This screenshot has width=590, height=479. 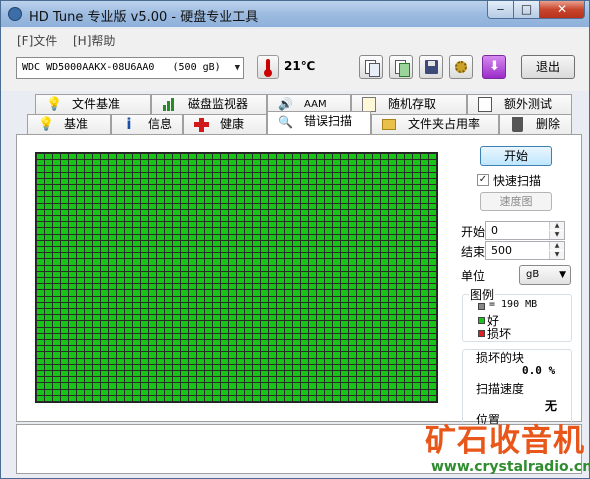 What do you see at coordinates (526, 10) in the screenshot?
I see `maximize-button: □` at bounding box center [526, 10].